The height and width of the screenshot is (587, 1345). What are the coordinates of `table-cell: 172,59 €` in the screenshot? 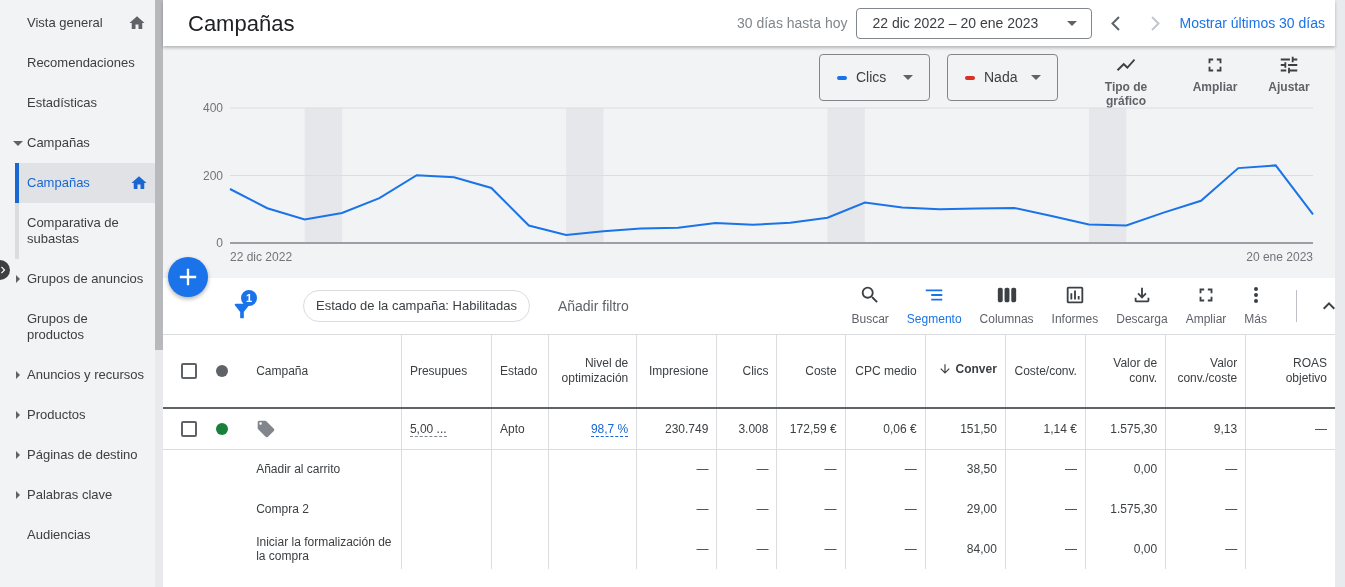 It's located at (813, 428).